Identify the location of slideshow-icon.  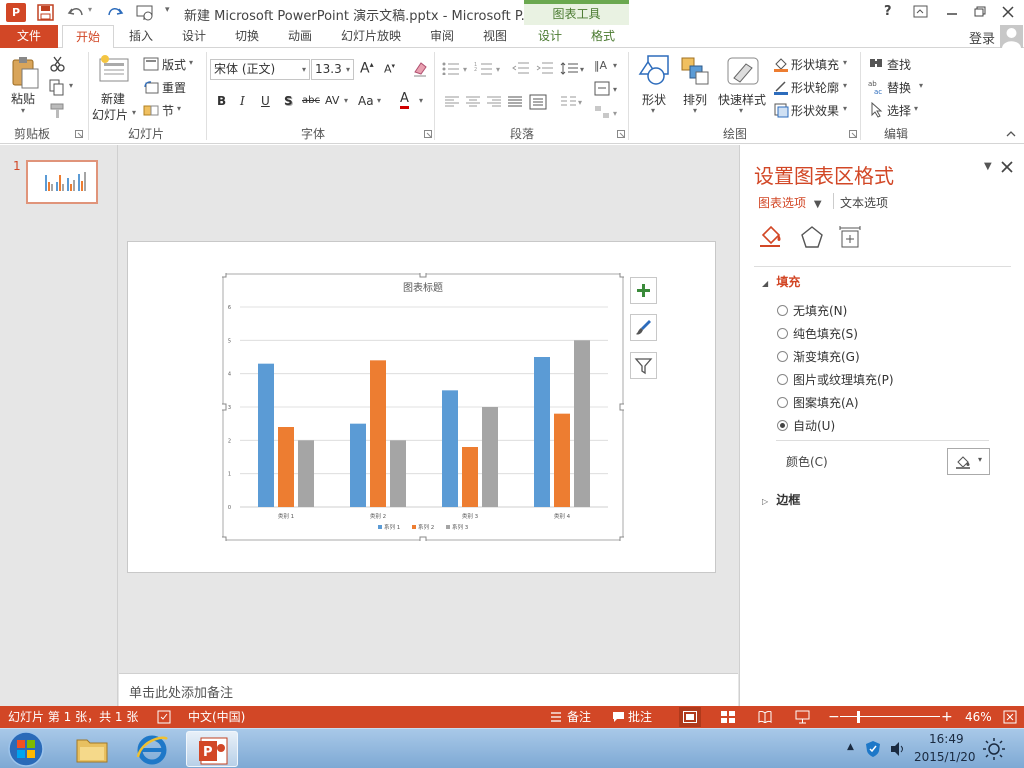
(802, 717).